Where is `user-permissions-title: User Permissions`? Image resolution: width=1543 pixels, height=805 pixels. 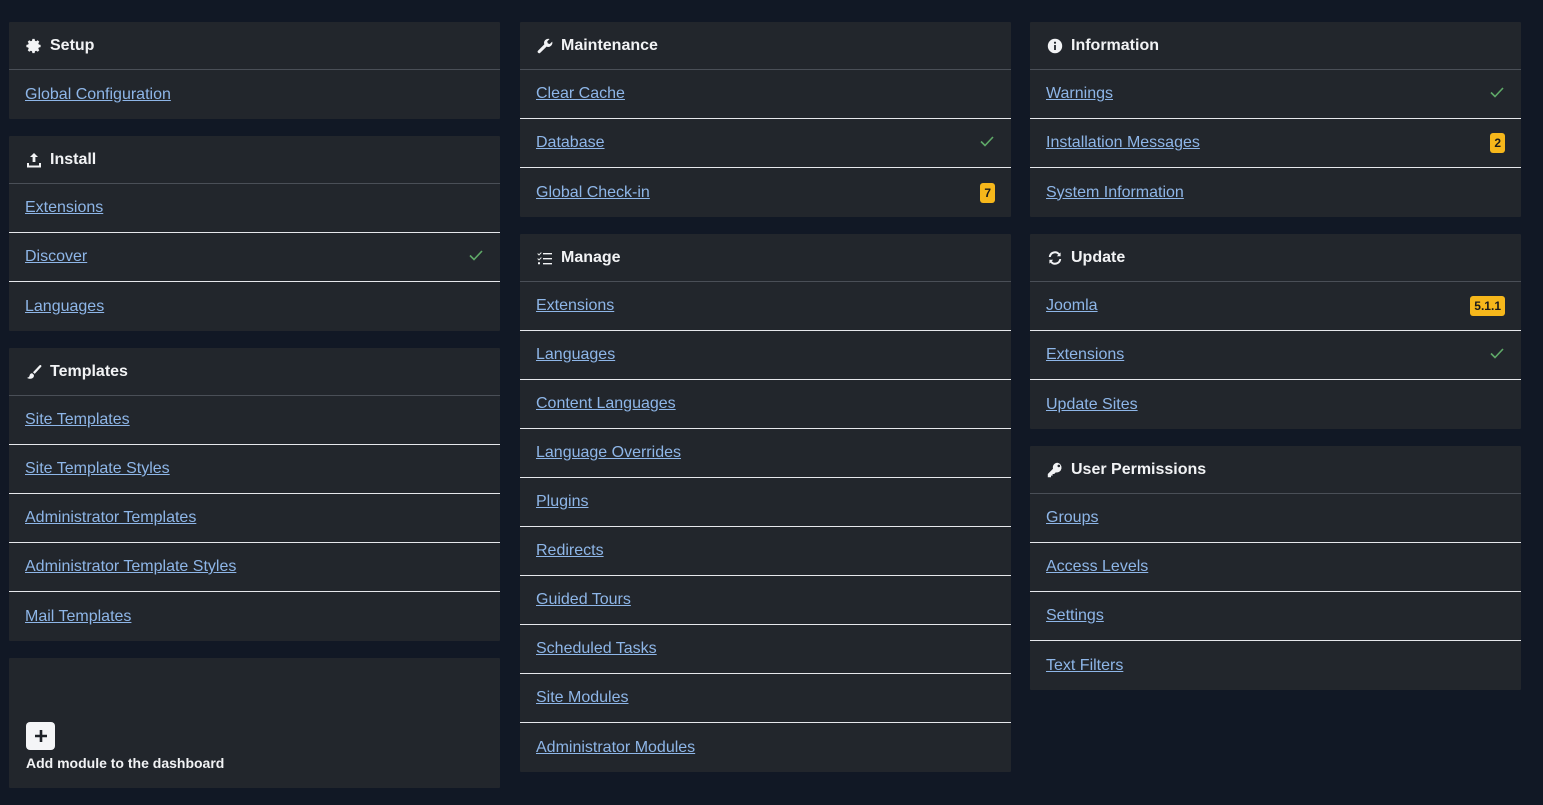 user-permissions-title: User Permissions is located at coordinates (1139, 469).